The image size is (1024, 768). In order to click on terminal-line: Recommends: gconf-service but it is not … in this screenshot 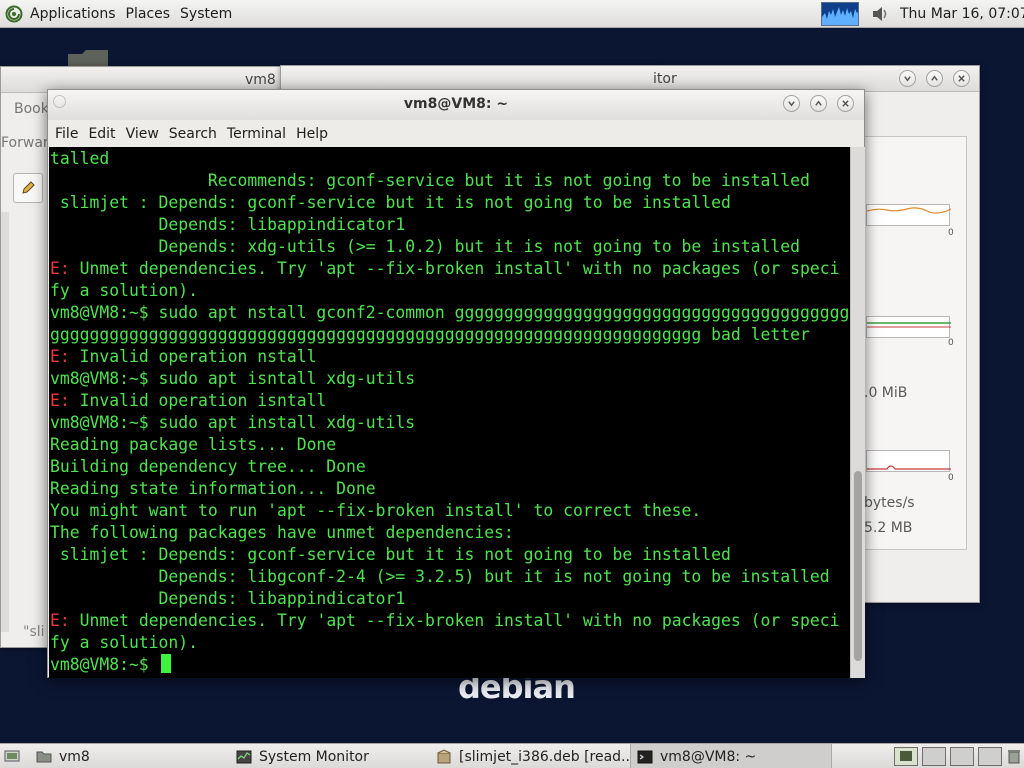, I will do `click(450, 181)`.